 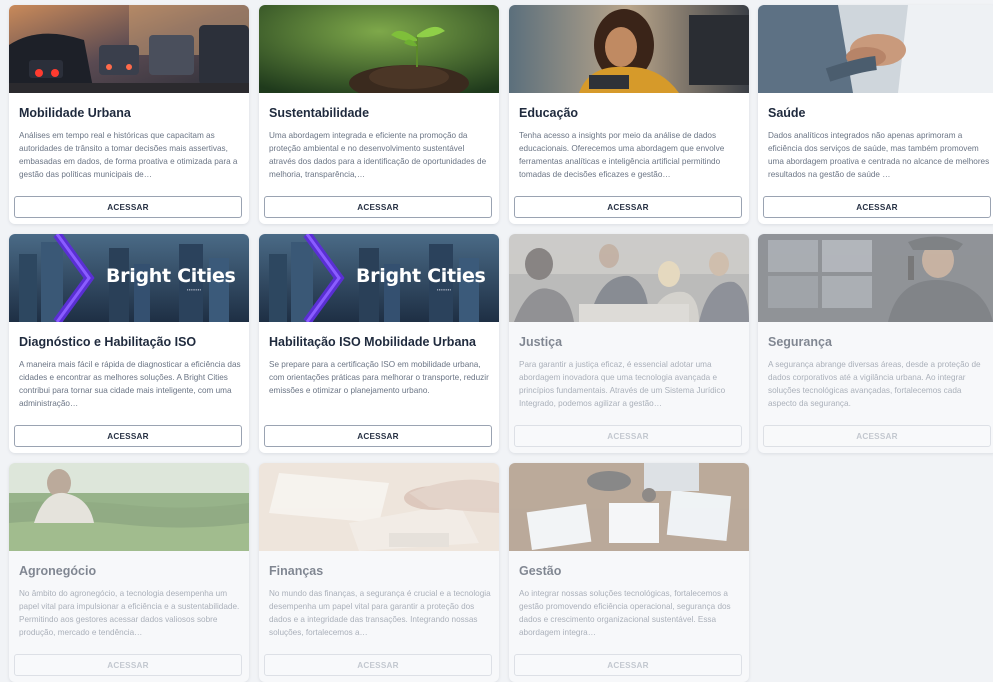 I want to click on module-title: Gestão, so click(x=540, y=571).